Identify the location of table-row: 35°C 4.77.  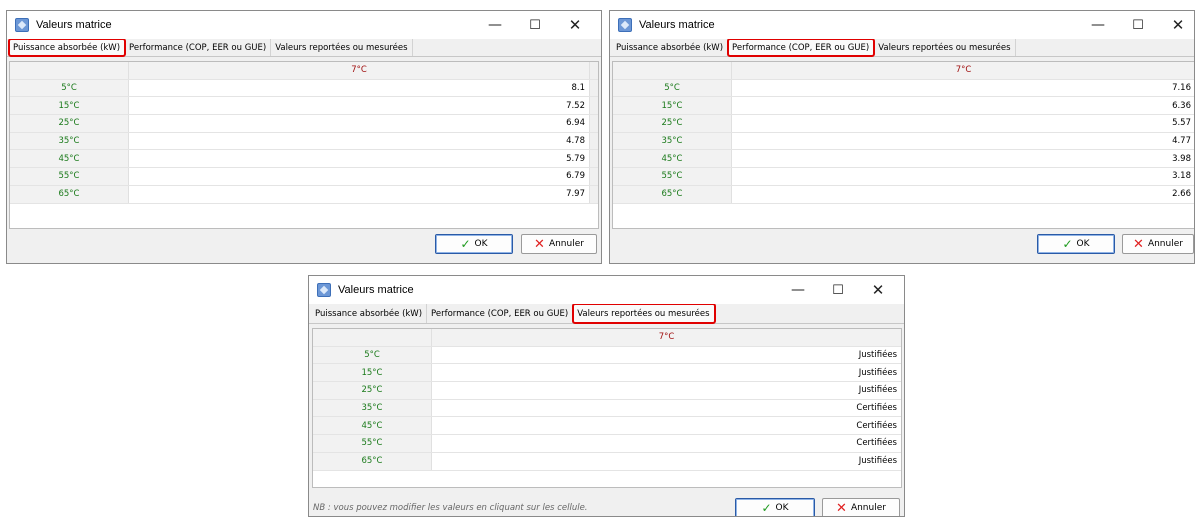
(903, 141).